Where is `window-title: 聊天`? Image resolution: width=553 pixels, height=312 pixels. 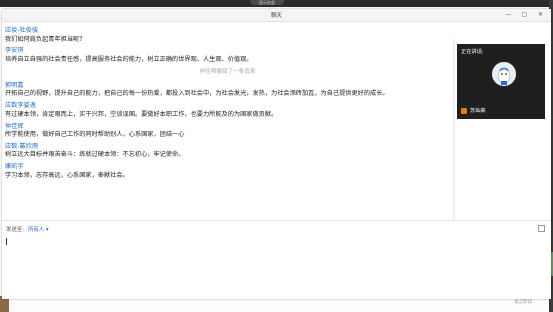
window-title: 聊天 is located at coordinates (276, 16).